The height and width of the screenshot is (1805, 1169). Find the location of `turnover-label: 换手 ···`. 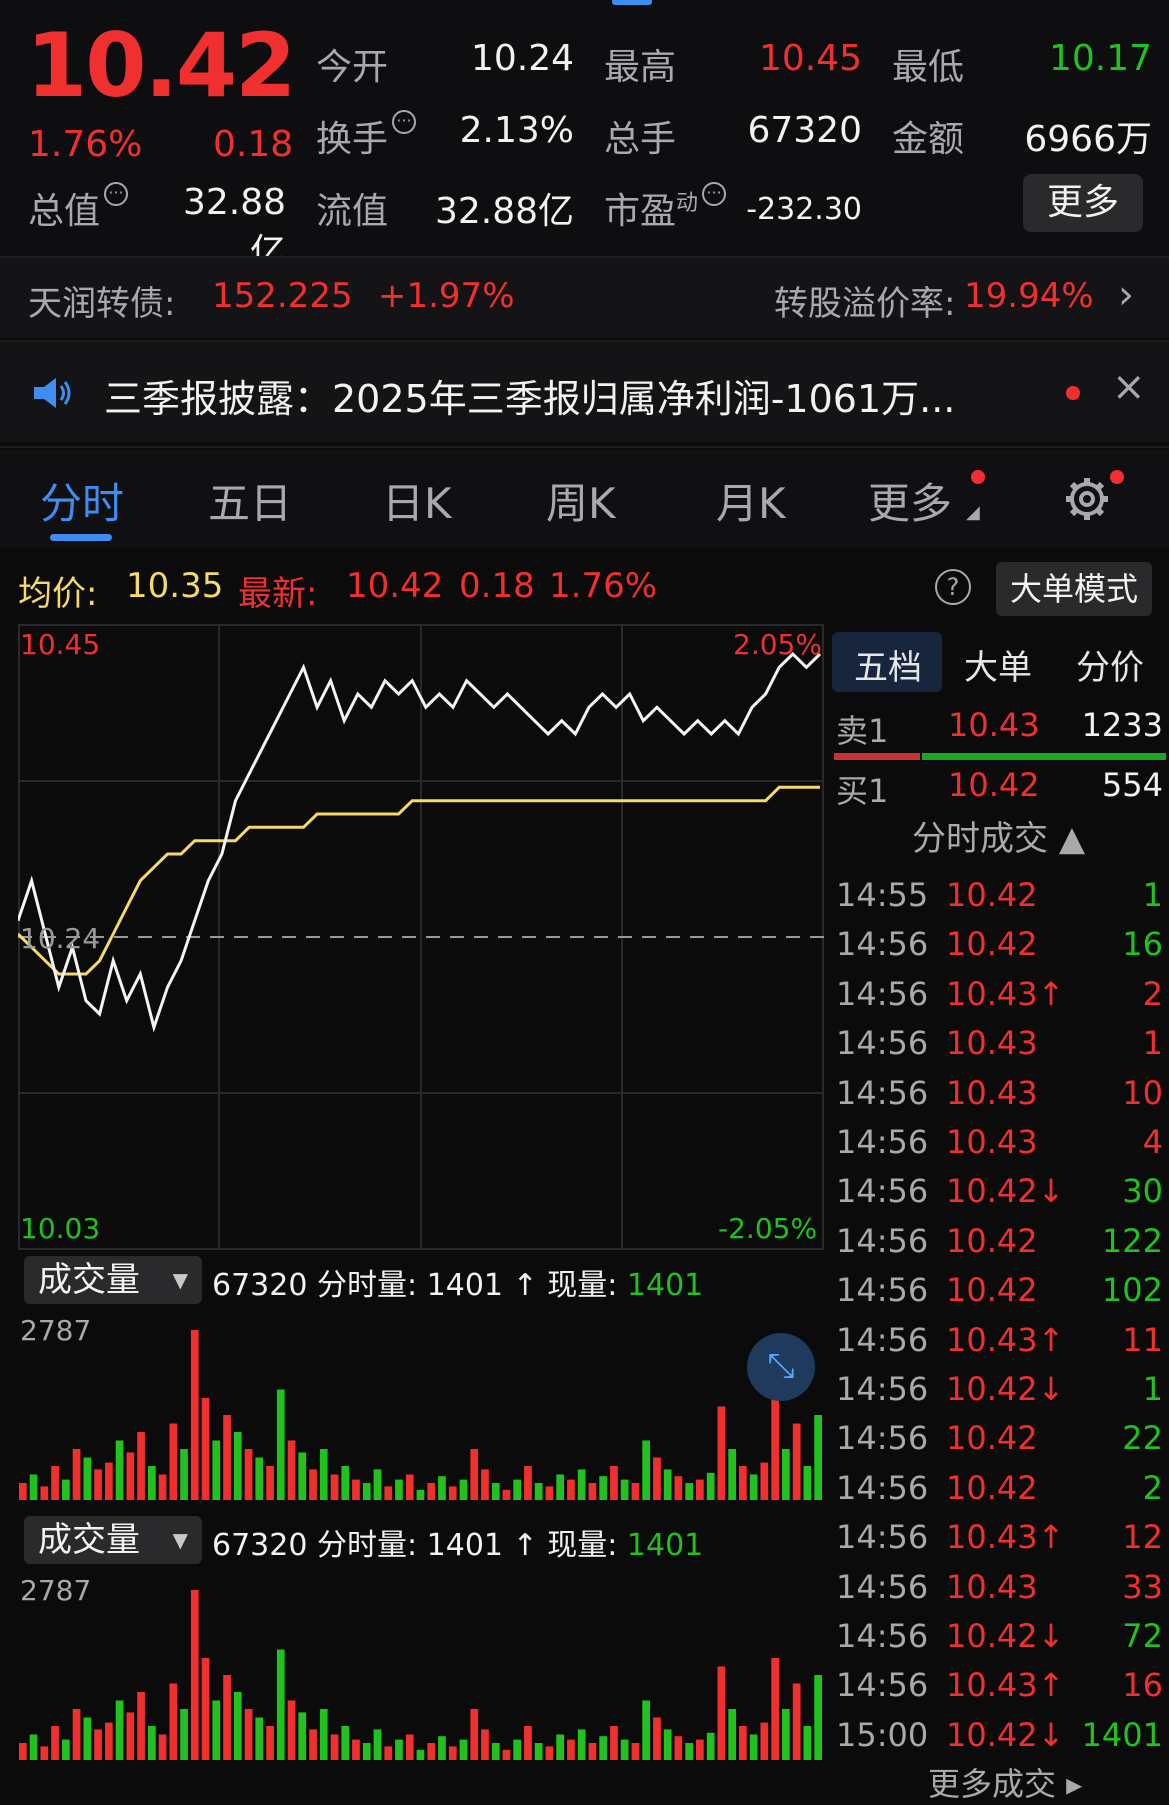

turnover-label: 换手 ··· is located at coordinates (366, 136).